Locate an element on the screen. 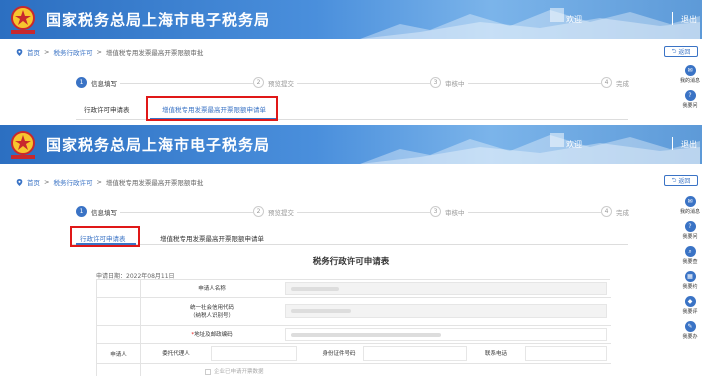 The height and width of the screenshot is (376, 702). form-title: 税务行政许可申请表 is located at coordinates (351, 262).